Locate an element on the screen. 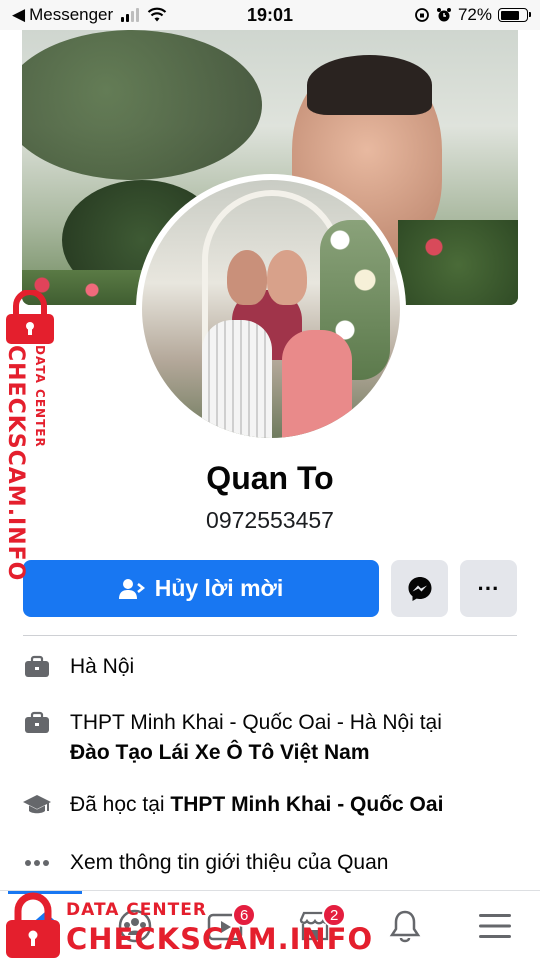  user-request-icon is located at coordinates (131, 588).